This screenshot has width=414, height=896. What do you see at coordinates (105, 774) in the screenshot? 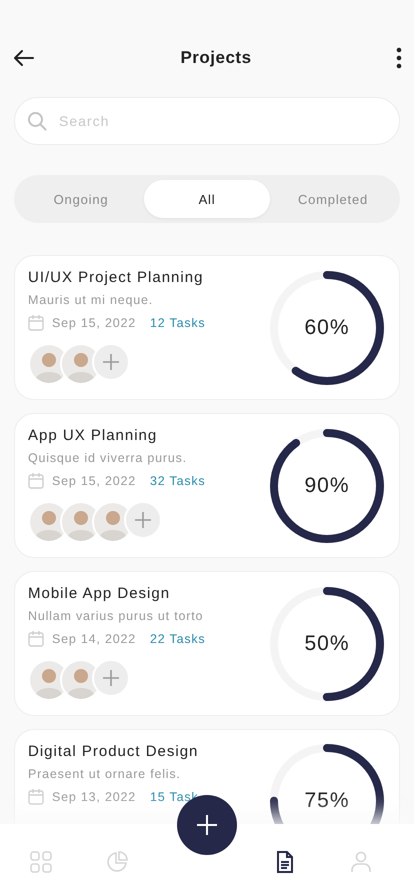
I see `project-description: Praesent ut ornare felis.` at bounding box center [105, 774].